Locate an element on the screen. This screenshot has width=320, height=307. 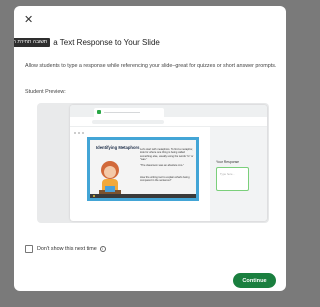
close-icon: ✕ is located at coordinates (28, 20).